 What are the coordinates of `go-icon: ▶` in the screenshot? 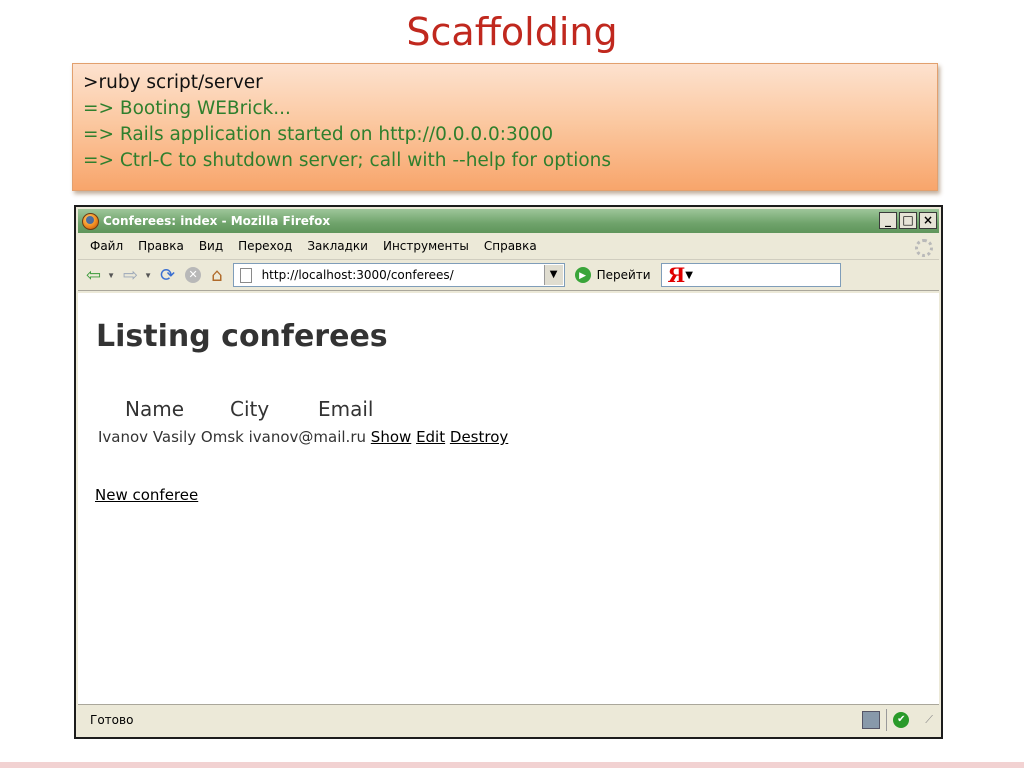 It's located at (582, 275).